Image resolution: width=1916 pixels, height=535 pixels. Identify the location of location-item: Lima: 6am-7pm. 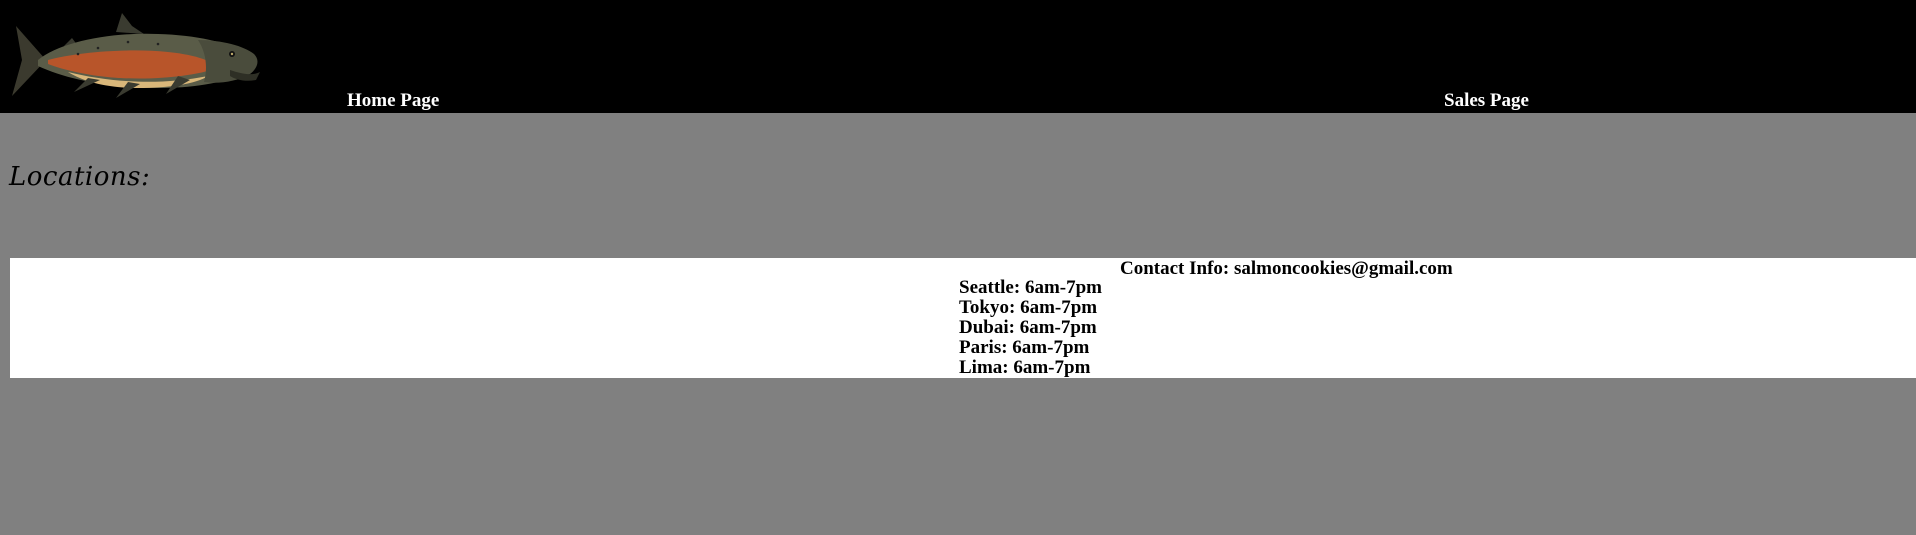
(1025, 367).